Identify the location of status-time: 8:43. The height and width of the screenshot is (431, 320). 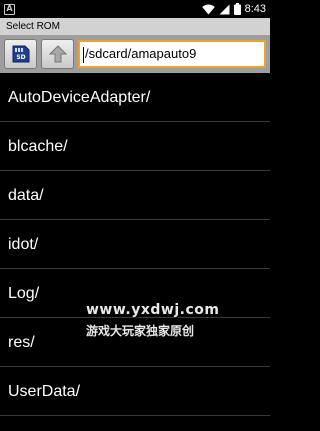
(255, 9).